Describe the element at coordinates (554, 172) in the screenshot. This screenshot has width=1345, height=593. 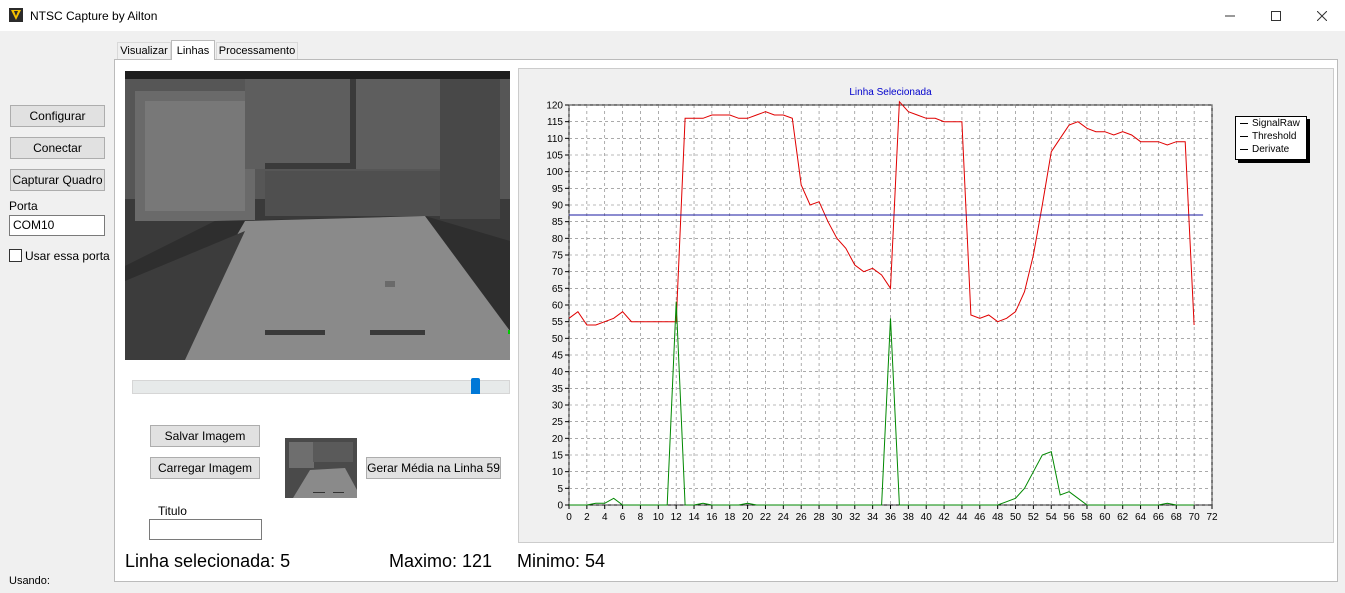
I see `y-tick-label: 100` at that location.